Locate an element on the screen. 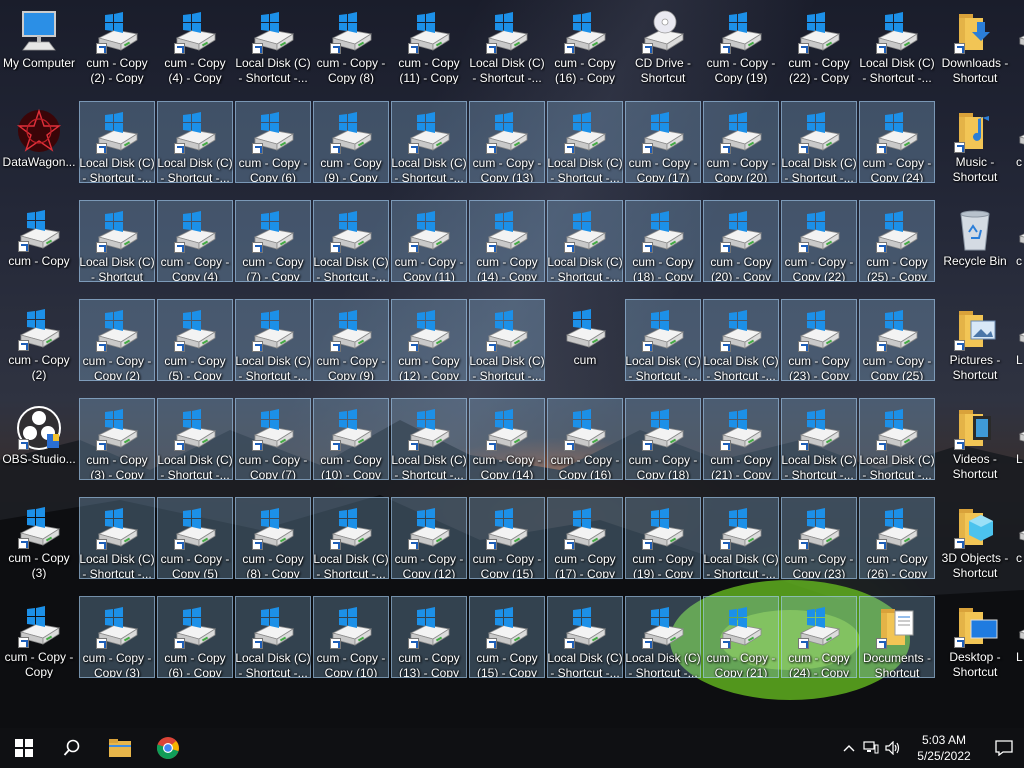 The height and width of the screenshot is (768, 1024). desktop-icon-left-5: cum - Copy (3) is located at coordinates (39, 538).